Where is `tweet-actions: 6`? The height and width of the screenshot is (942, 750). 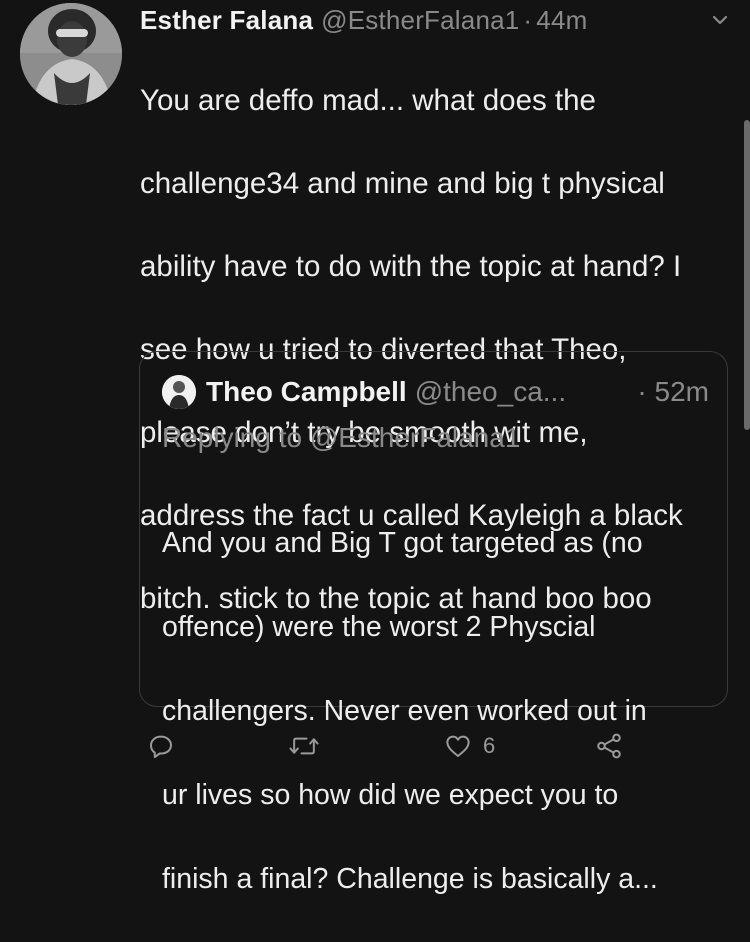
tweet-actions: 6 is located at coordinates (390, 746).